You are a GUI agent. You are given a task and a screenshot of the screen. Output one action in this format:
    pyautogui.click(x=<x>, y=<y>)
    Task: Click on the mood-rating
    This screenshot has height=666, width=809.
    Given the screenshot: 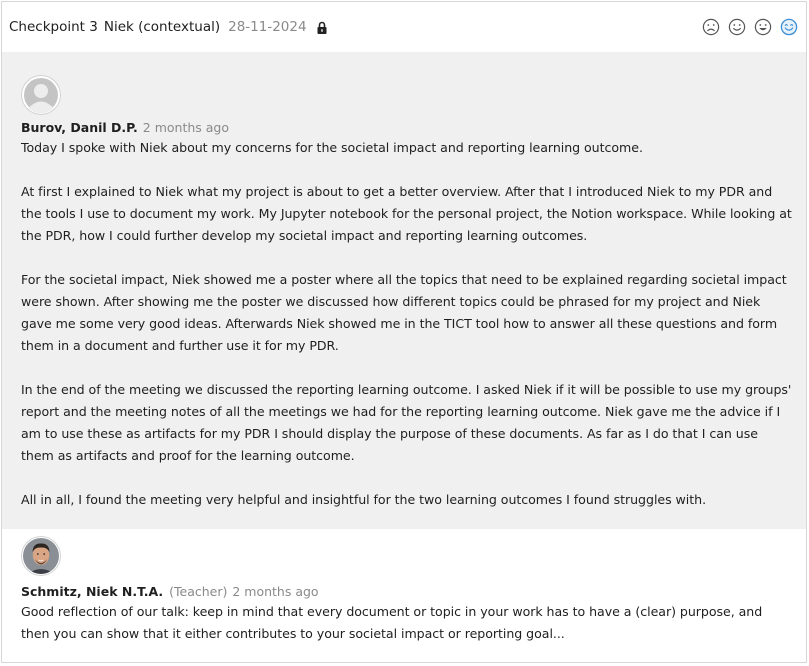 What is the action you would take?
    pyautogui.click(x=750, y=27)
    